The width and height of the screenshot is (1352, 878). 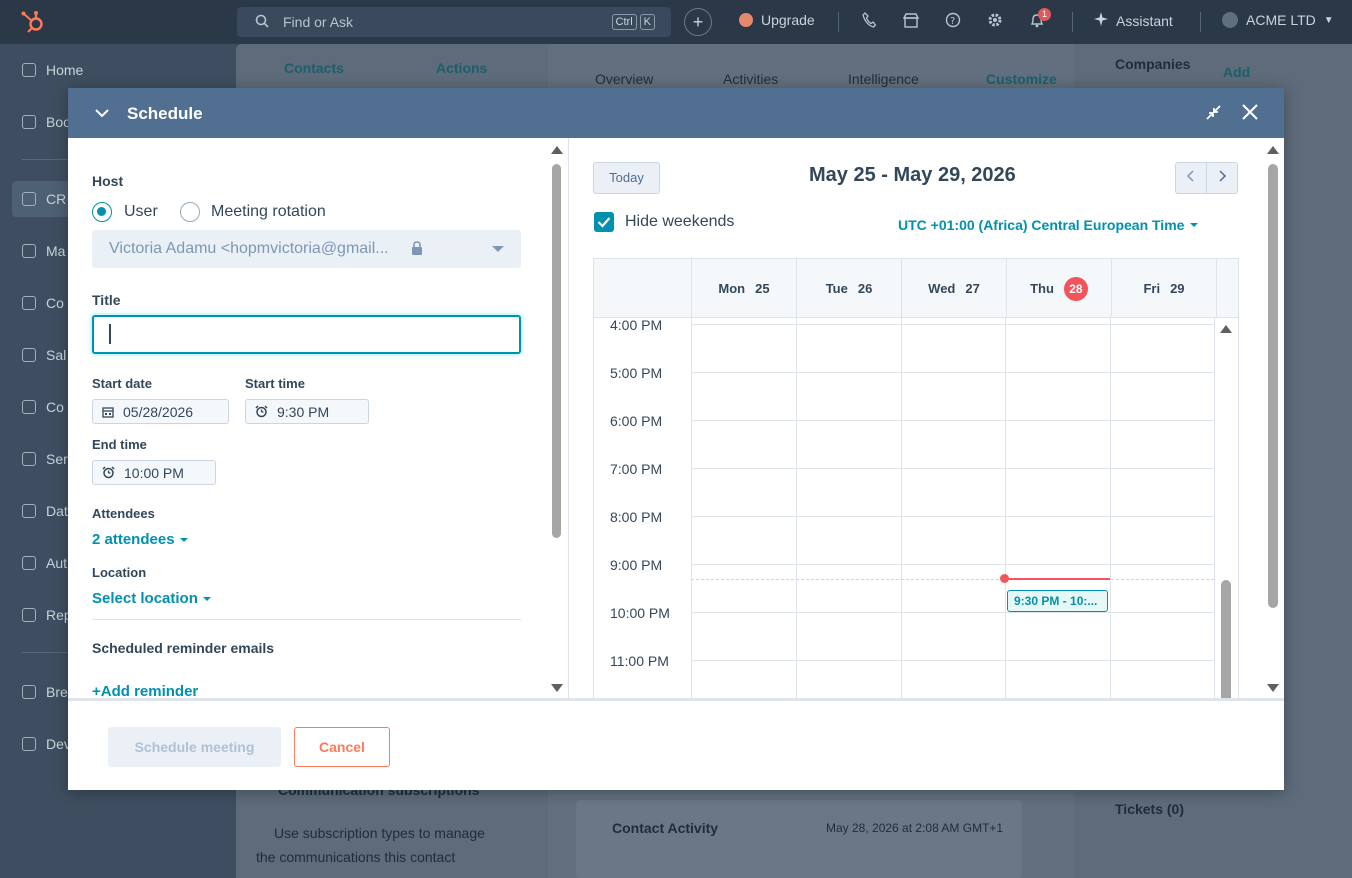 What do you see at coordinates (1226, 639) in the screenshot?
I see `calendar-inner-scrollbar-thumb` at bounding box center [1226, 639].